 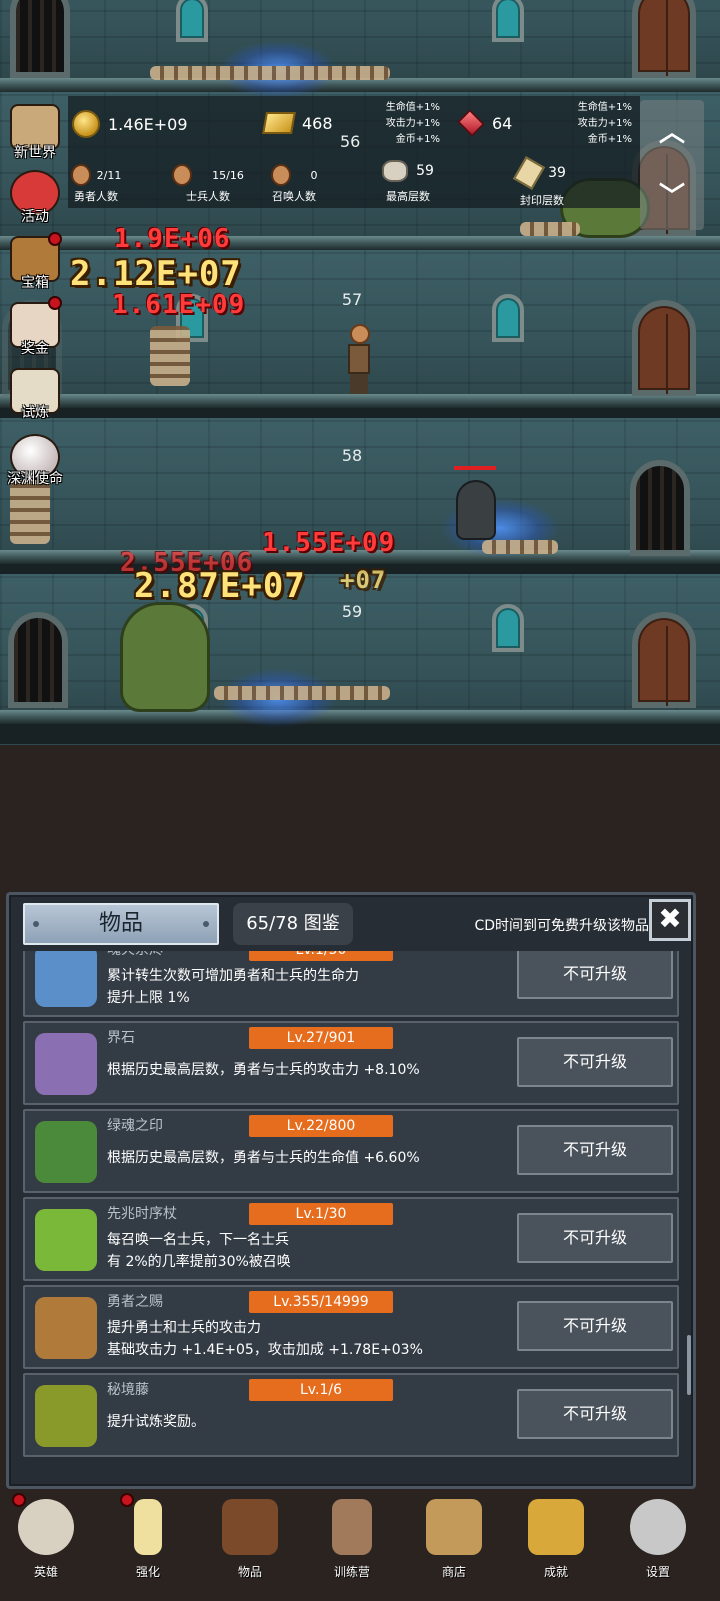 I want to click on ruby-value: 64, so click(x=502, y=123).